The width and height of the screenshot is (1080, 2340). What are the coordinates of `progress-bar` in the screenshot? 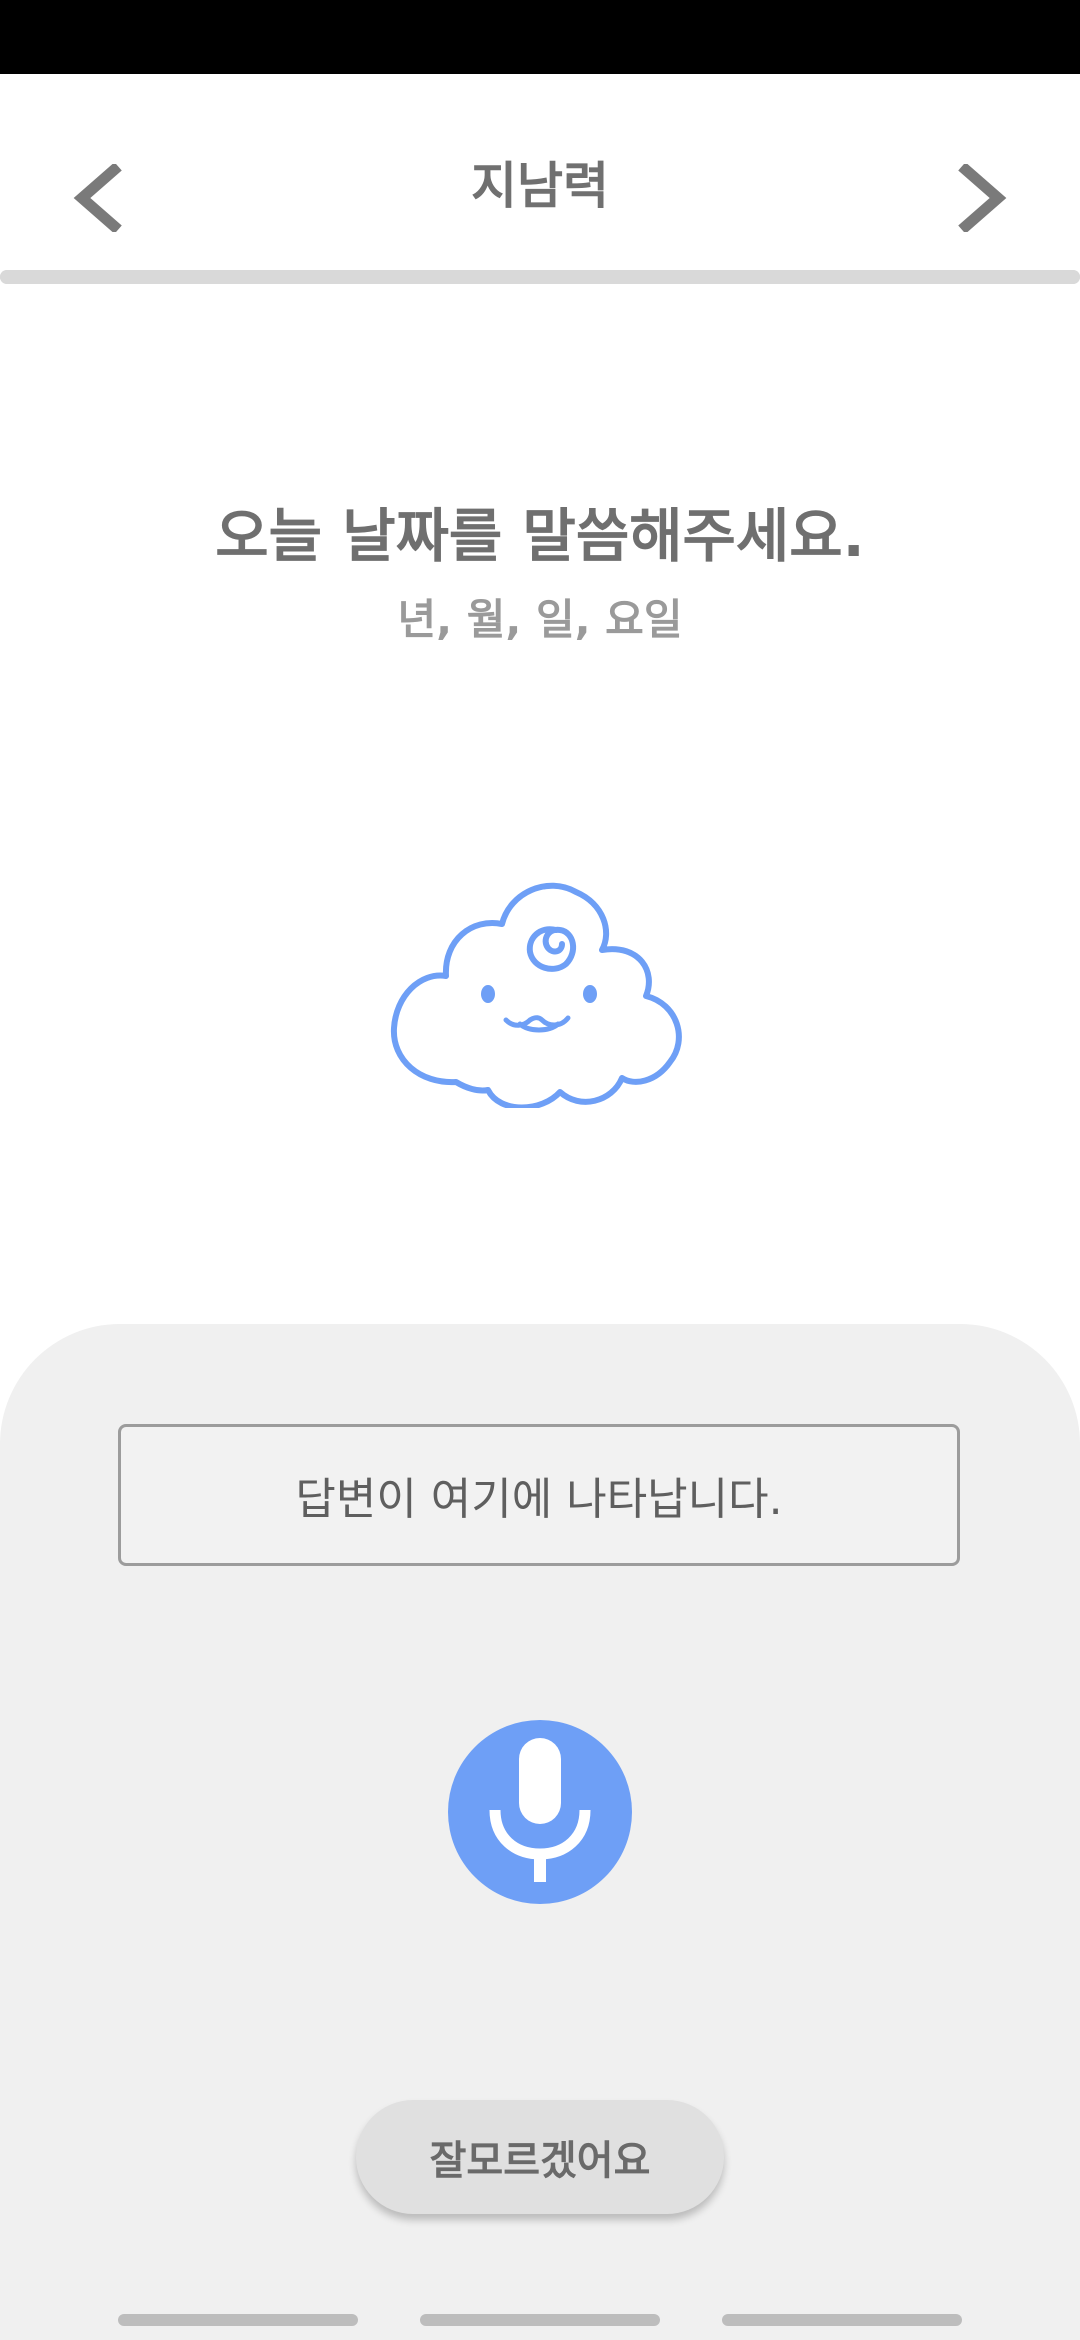 It's located at (540, 277).